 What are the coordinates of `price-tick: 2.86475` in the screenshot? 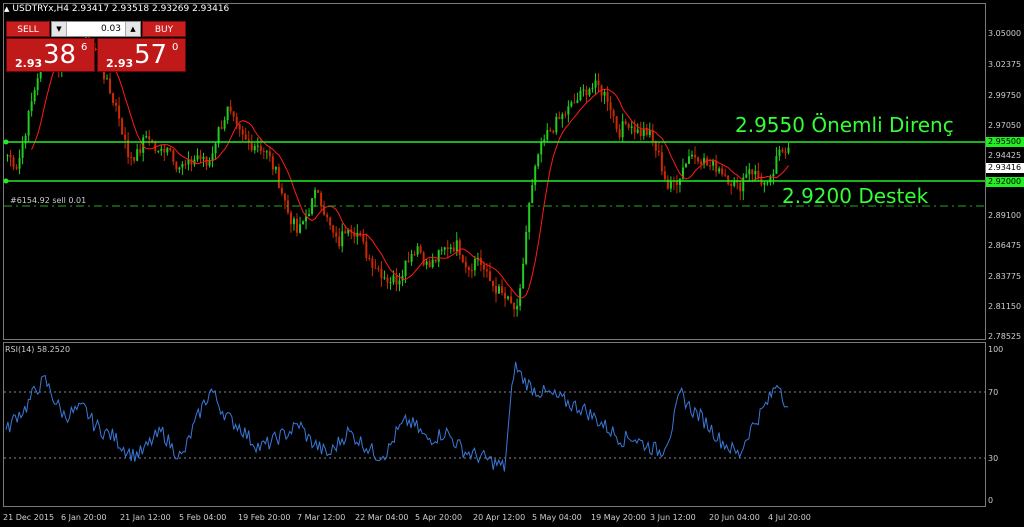 It's located at (1005, 245).